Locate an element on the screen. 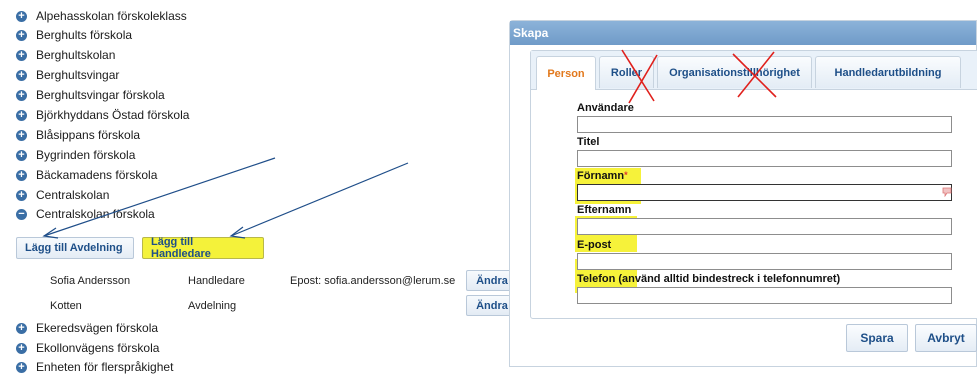 This screenshot has height=377, width=977. firstname-label-text: Förnamn is located at coordinates (601, 176).